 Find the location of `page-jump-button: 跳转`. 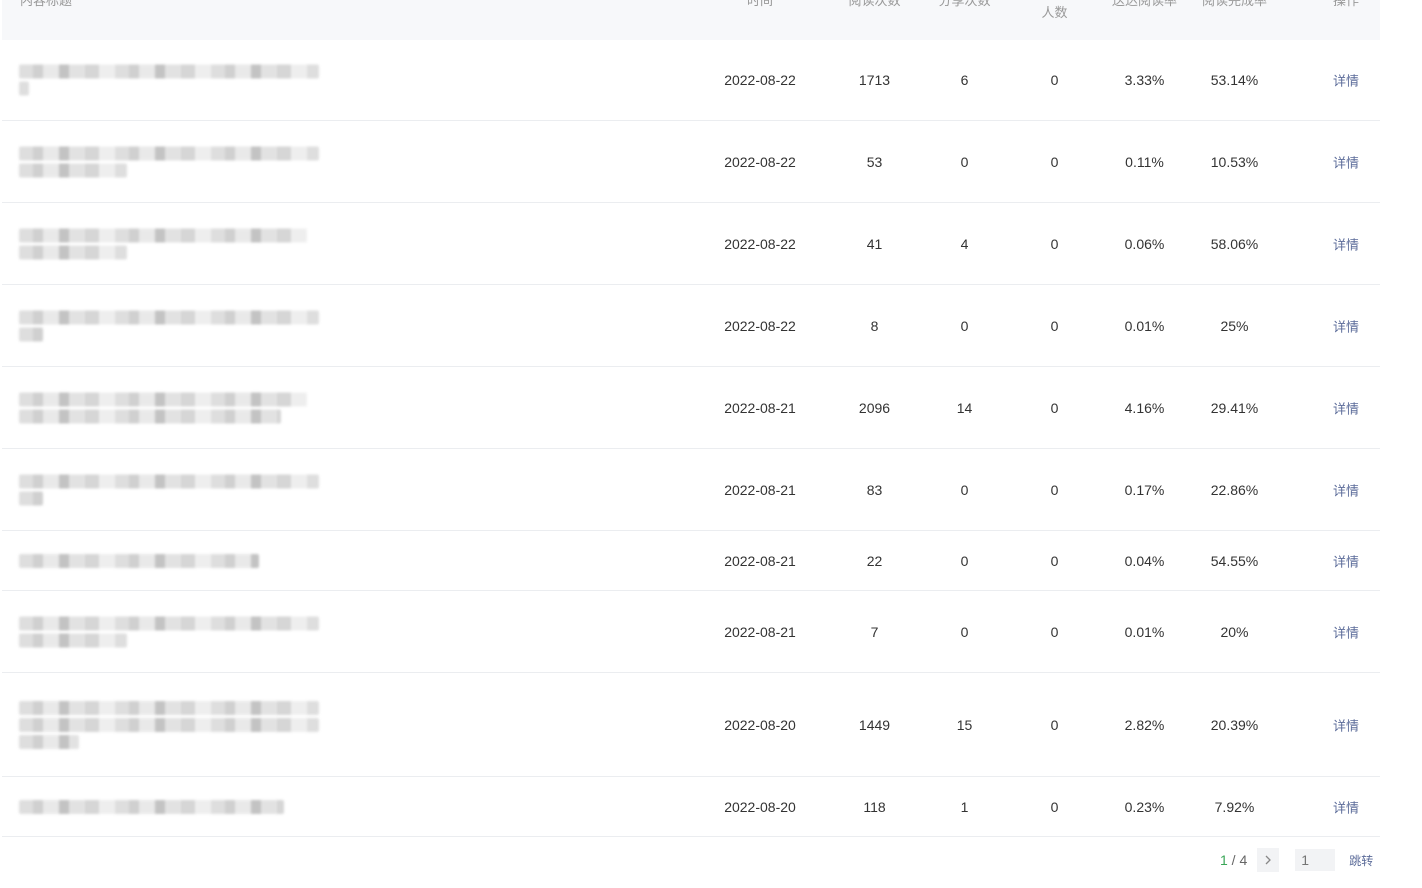

page-jump-button: 跳转 is located at coordinates (1361, 860).